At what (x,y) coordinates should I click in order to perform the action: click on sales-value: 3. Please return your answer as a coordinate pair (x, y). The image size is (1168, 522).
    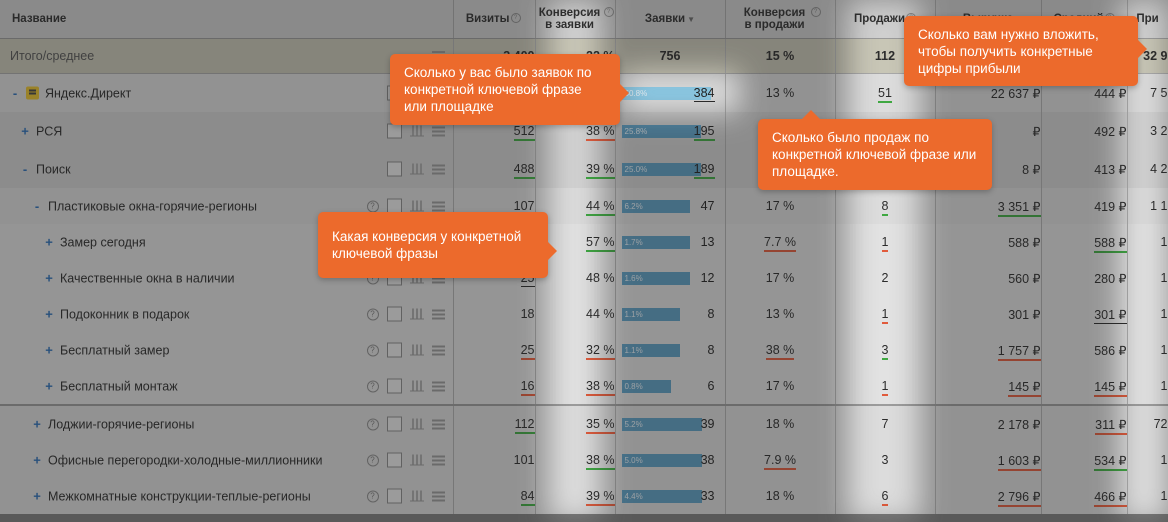
    Looking at the image, I should click on (885, 351).